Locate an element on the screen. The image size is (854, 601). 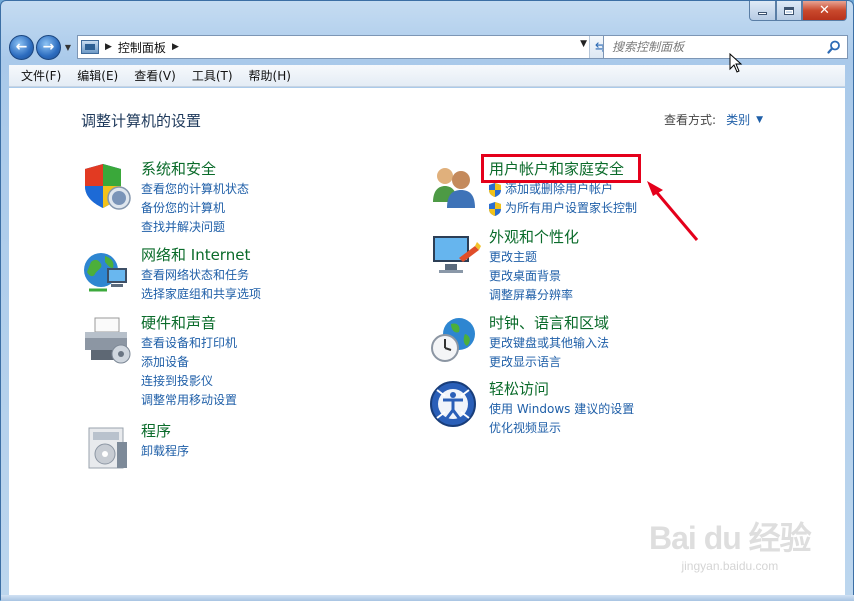
category-title-appearance: 外观和个性化 is located at coordinates (534, 237).